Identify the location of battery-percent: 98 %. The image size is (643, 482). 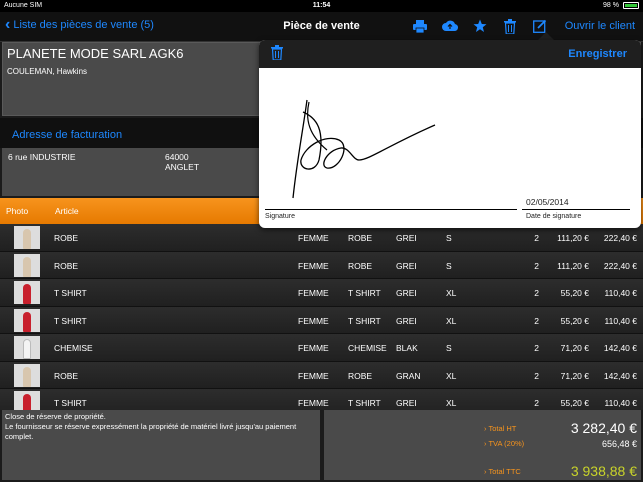
(611, 5).